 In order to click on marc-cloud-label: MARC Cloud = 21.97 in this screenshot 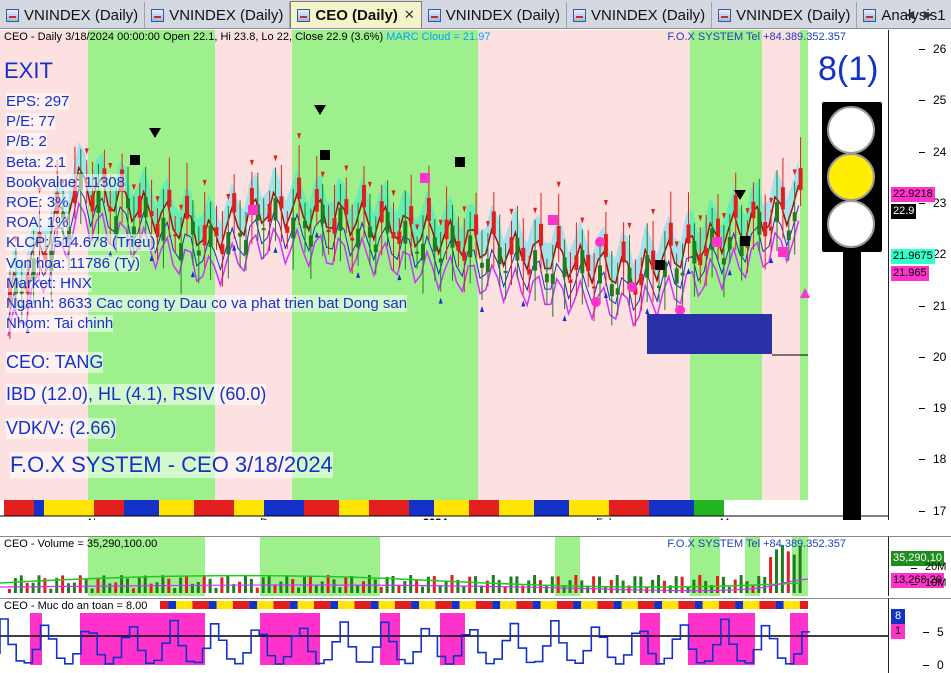, I will do `click(438, 37)`.